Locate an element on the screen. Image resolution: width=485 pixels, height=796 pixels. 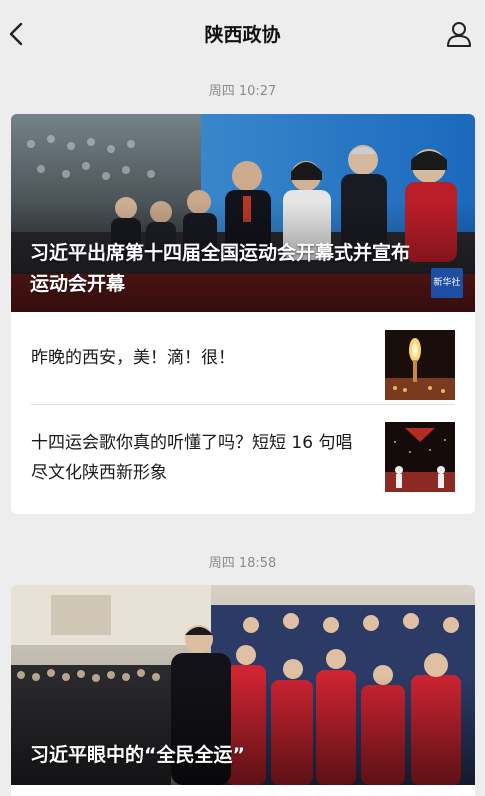
article-title: 昨晚的西安，美！滴！很！ is located at coordinates (133, 358).